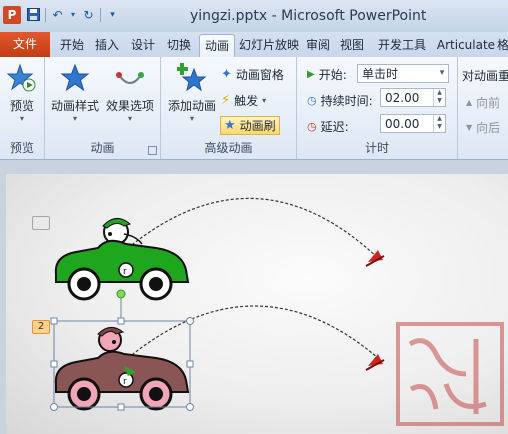  What do you see at coordinates (75, 93) in the screenshot?
I see `animation-styles-button: 动画样式 ▾` at bounding box center [75, 93].